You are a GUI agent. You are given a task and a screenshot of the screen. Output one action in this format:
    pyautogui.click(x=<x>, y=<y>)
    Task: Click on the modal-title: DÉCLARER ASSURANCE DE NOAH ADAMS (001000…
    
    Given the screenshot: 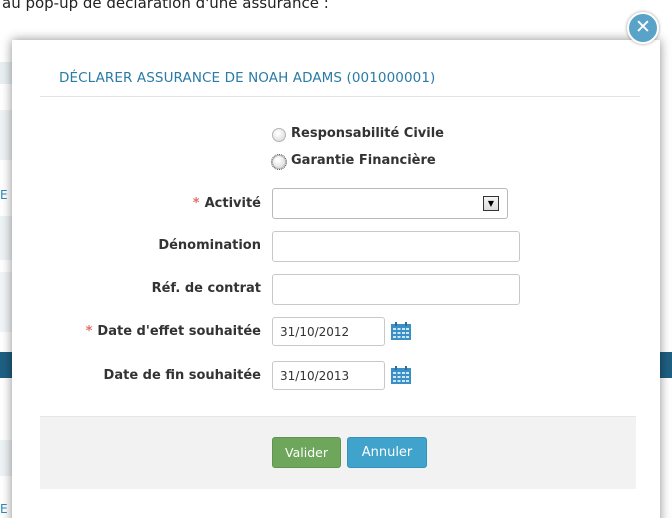 What is the action you would take?
    pyautogui.click(x=247, y=78)
    